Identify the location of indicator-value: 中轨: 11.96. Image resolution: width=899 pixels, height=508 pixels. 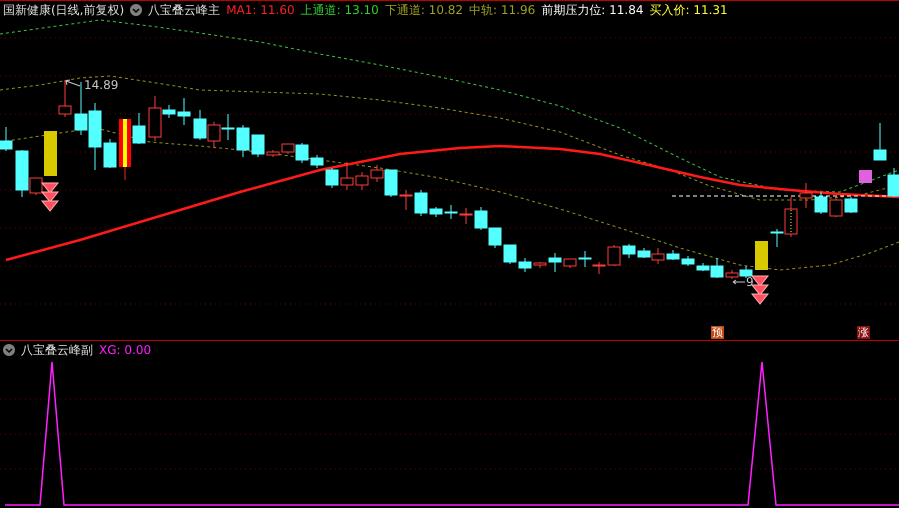
(502, 10).